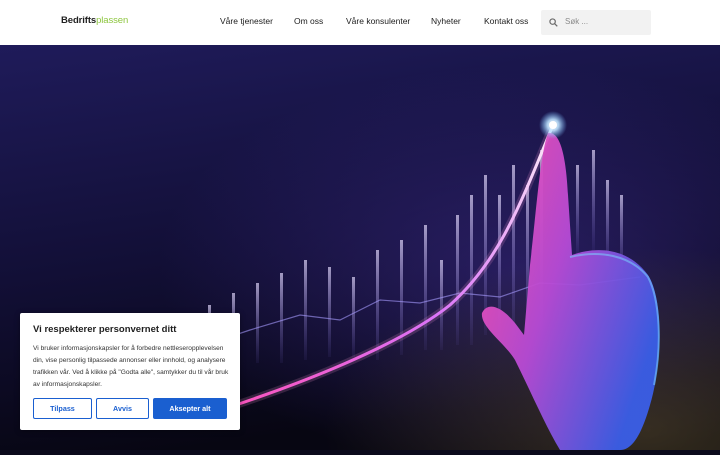  I want to click on customize-button: Tilpass, so click(62, 408).